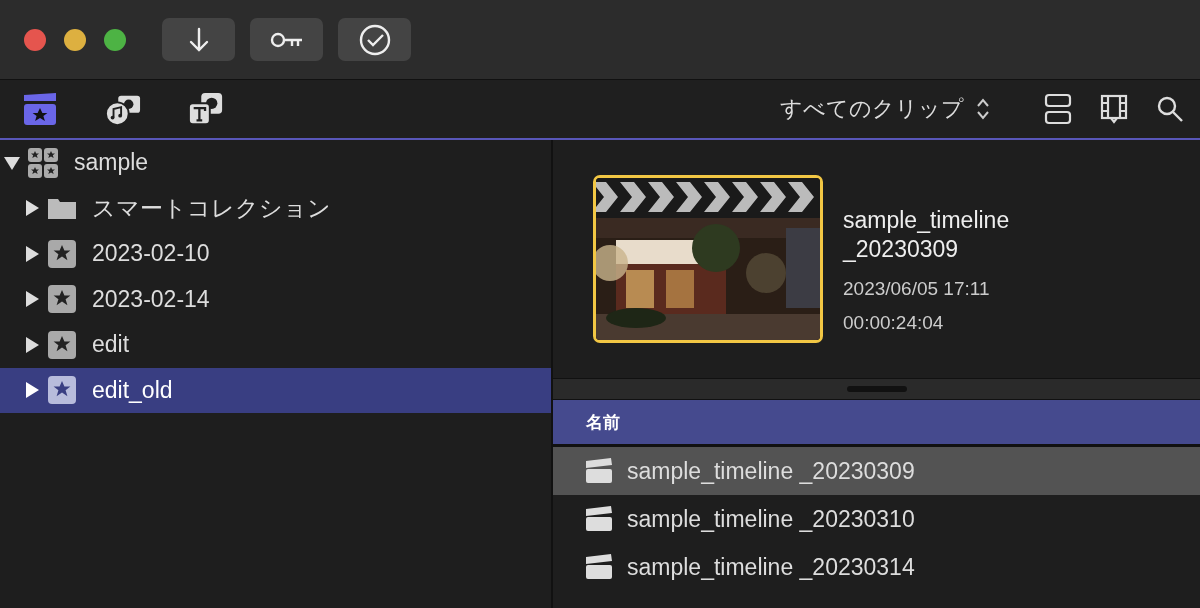 The height and width of the screenshot is (608, 1200). I want to click on column-header: 名前, so click(876, 423).